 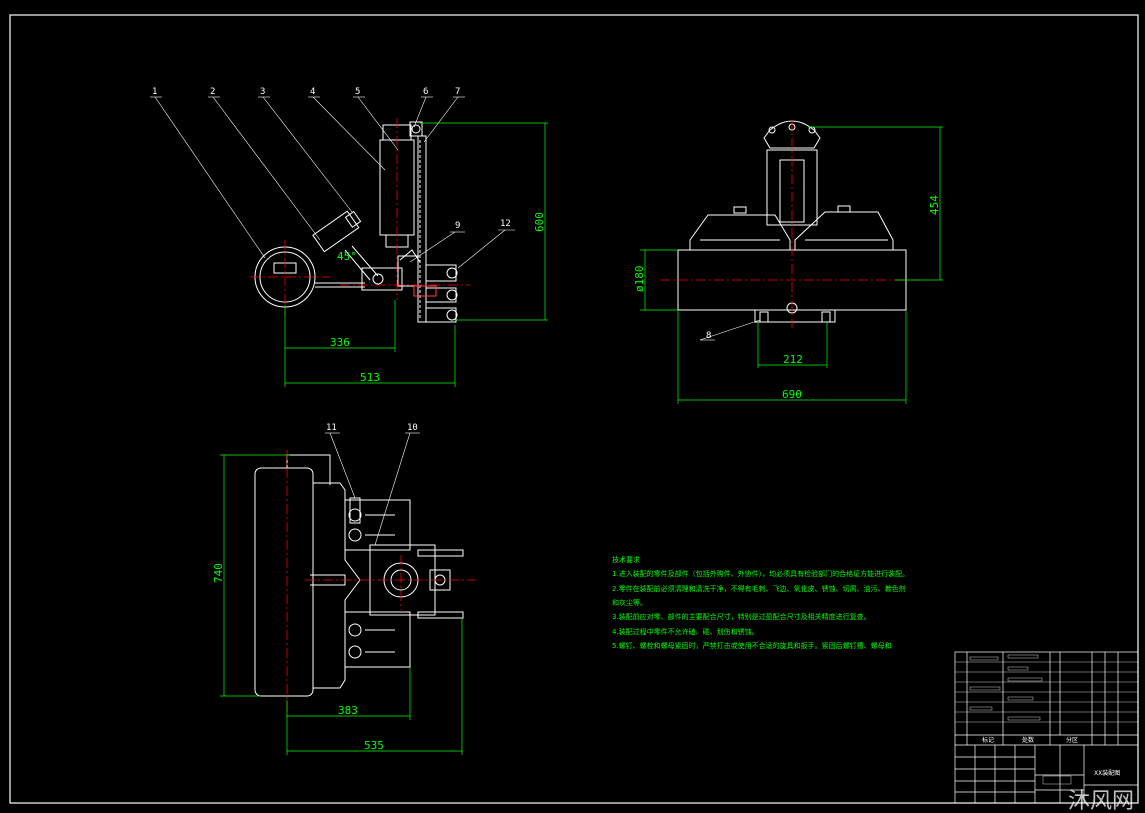 I want to click on part-label-3: 3, so click(x=262, y=92).